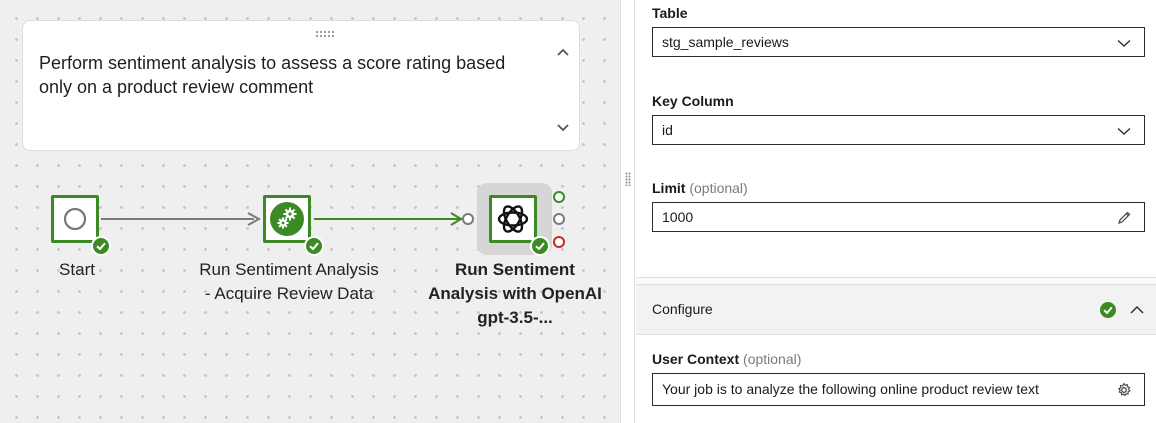  I want to click on start-circle-icon, so click(75, 219).